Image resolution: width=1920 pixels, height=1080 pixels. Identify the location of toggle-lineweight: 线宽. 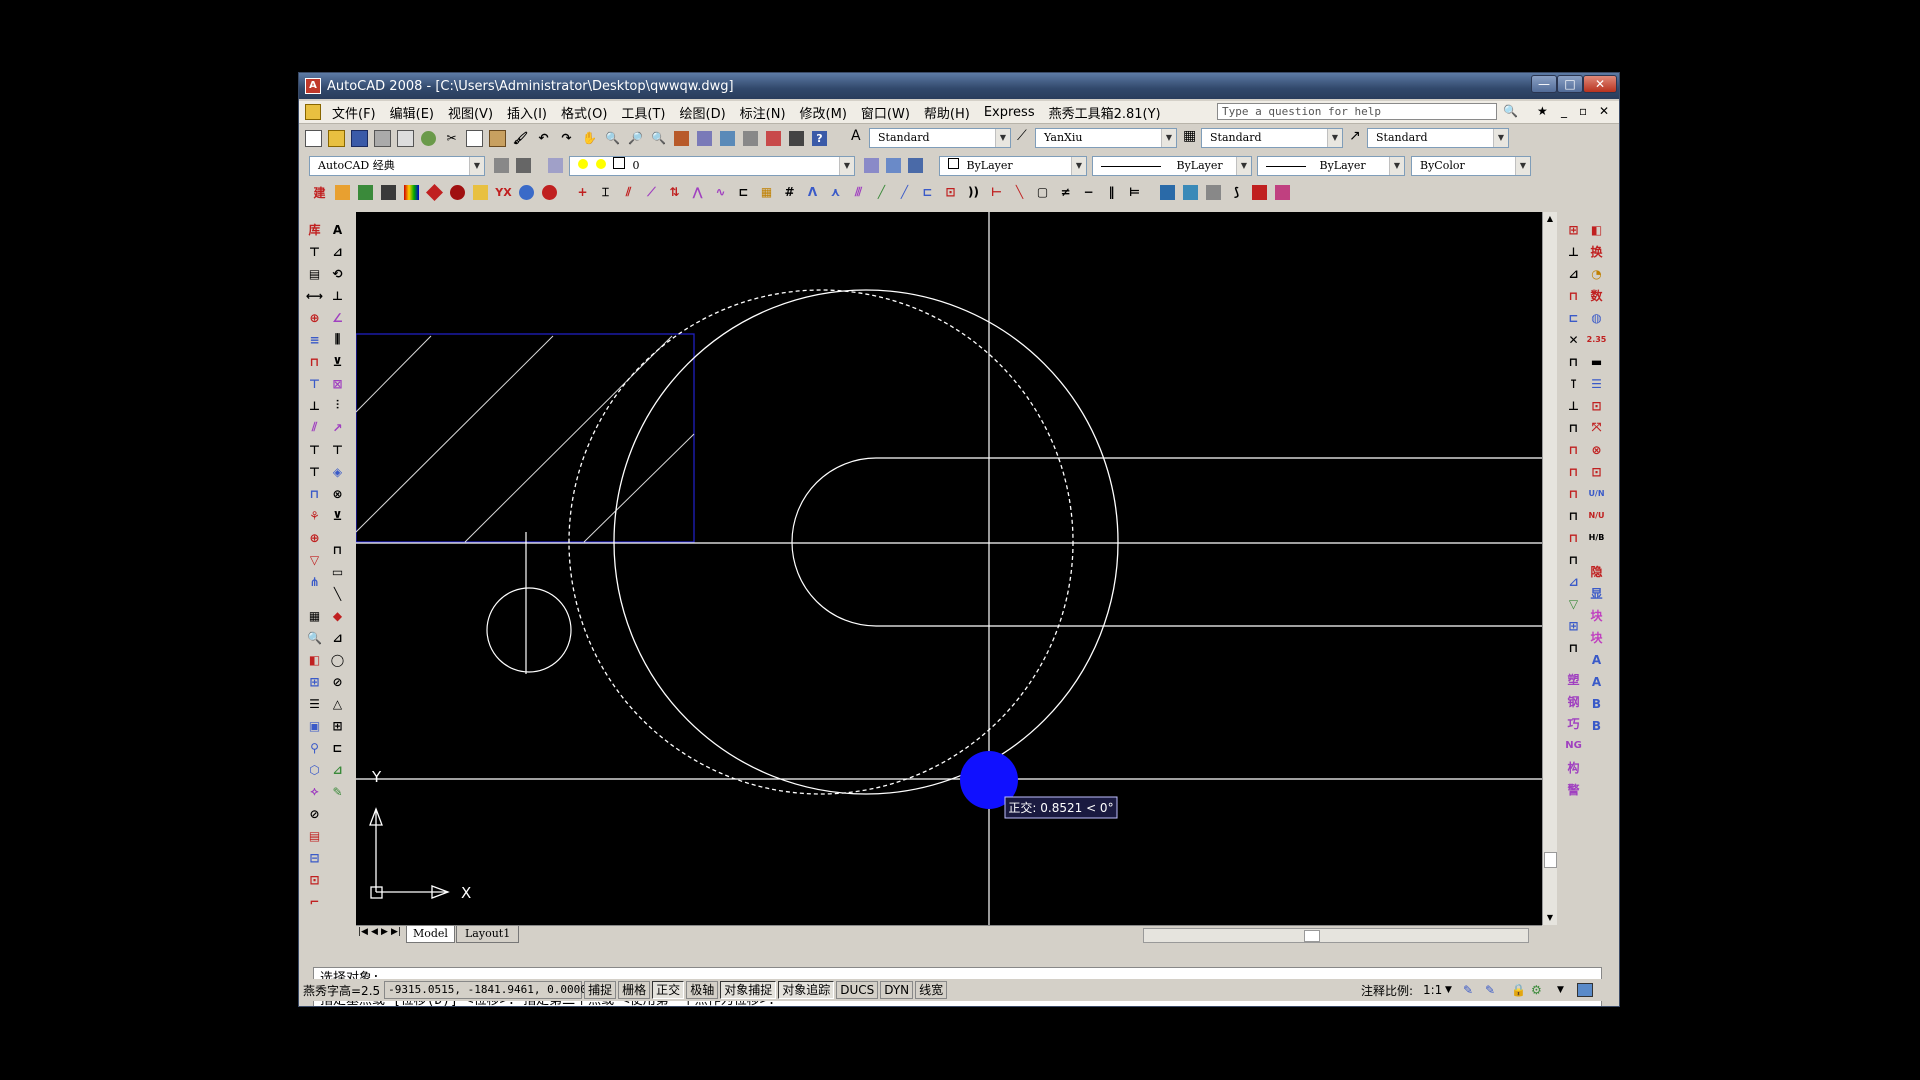
(931, 990).